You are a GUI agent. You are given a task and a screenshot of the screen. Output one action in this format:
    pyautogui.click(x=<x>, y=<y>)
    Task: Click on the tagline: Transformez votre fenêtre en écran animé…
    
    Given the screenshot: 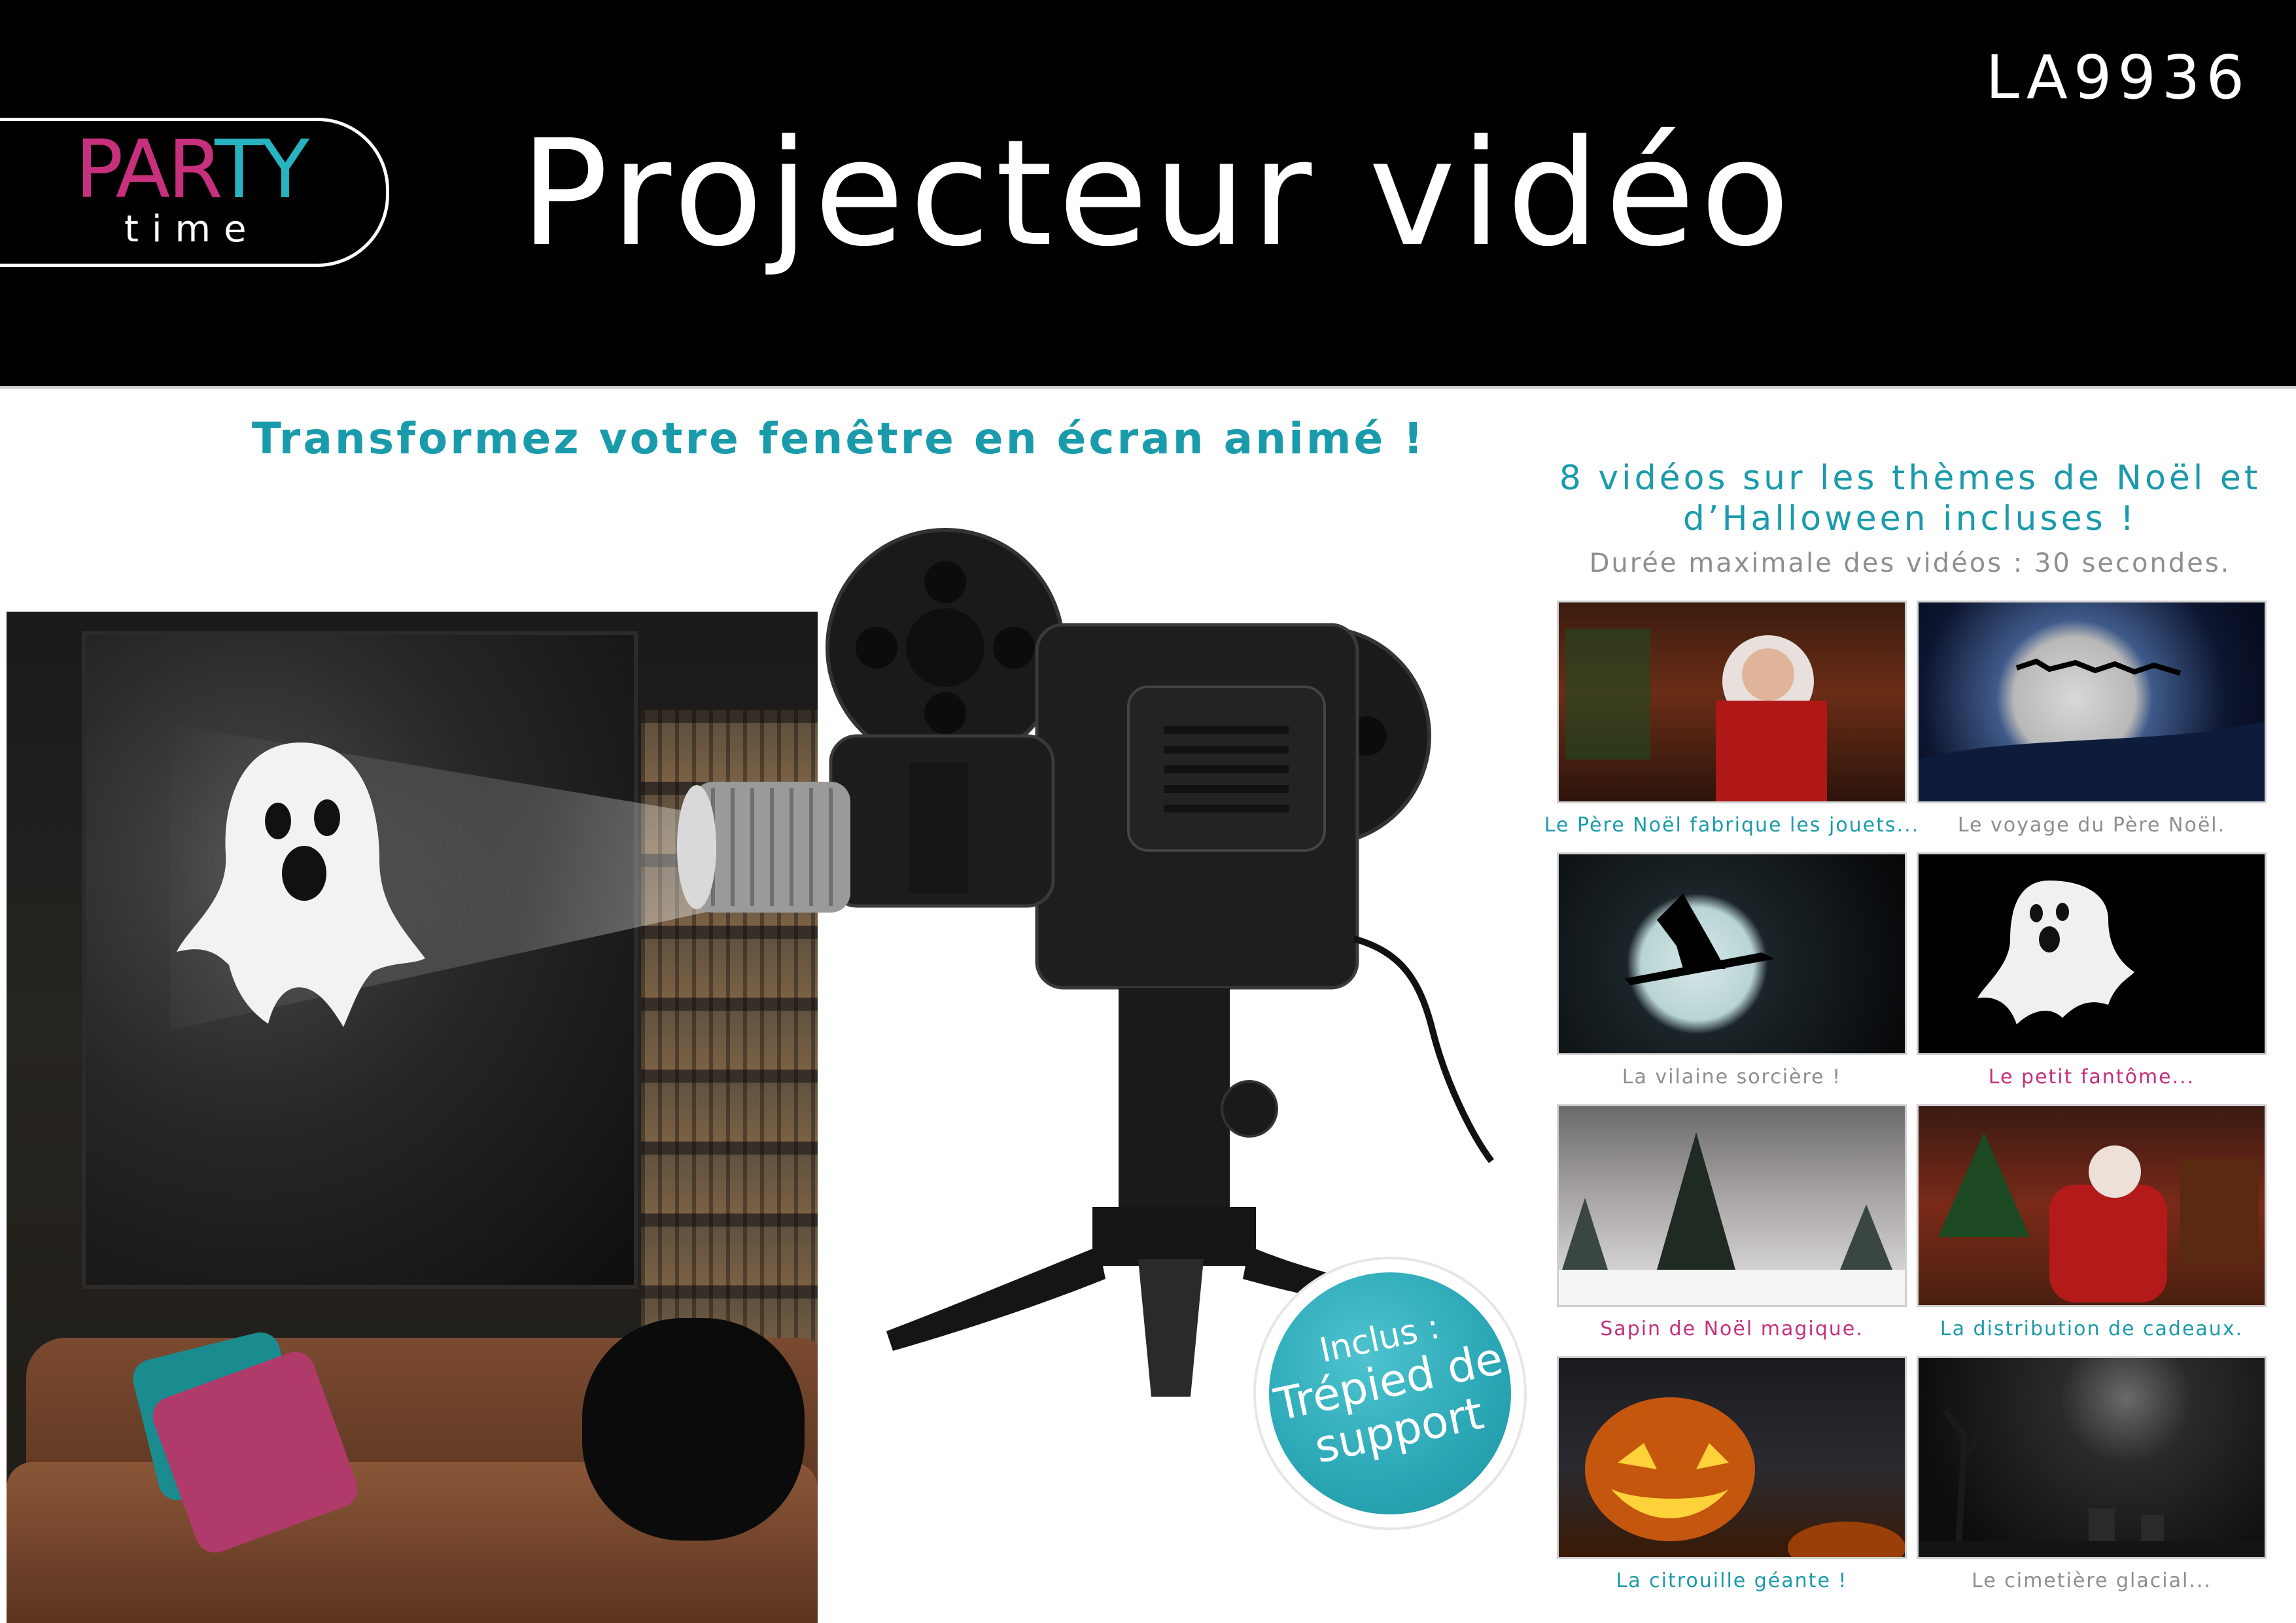 What is the action you would take?
    pyautogui.click(x=839, y=438)
    